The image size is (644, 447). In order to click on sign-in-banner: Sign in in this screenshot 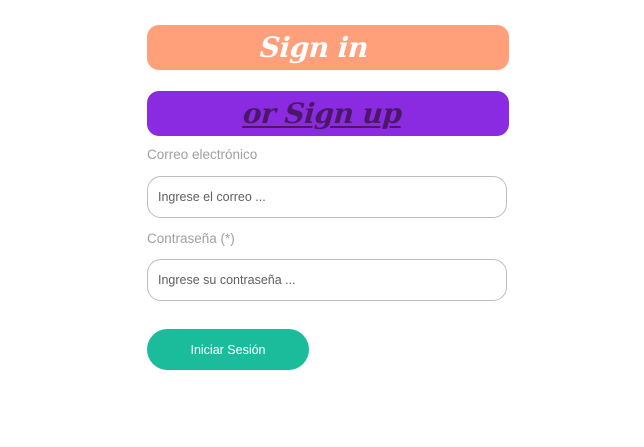, I will do `click(328, 47)`.